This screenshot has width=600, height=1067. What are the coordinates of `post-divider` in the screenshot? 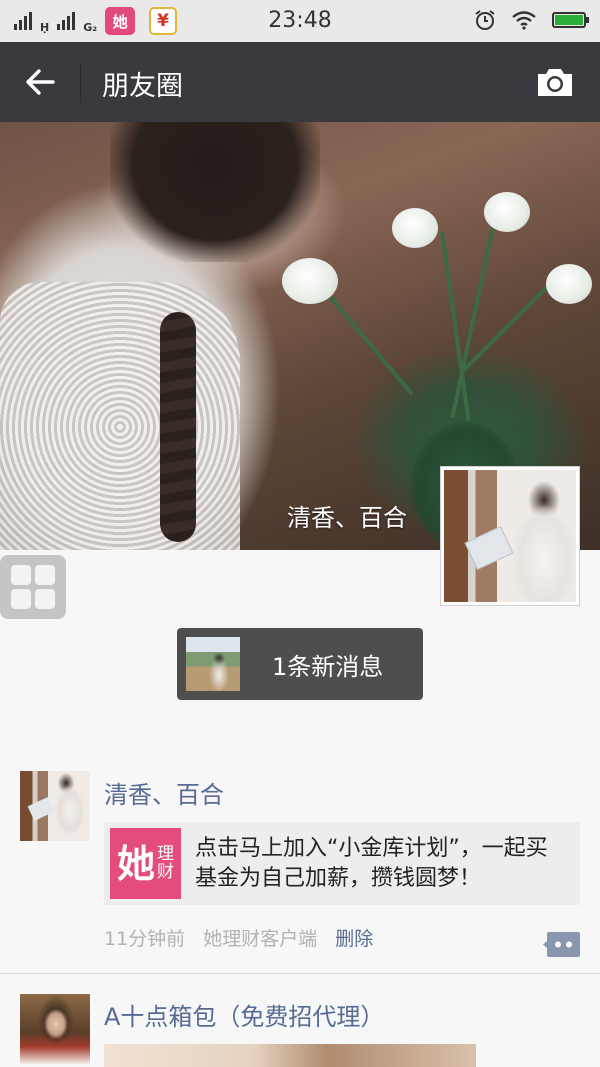 It's located at (300, 973).